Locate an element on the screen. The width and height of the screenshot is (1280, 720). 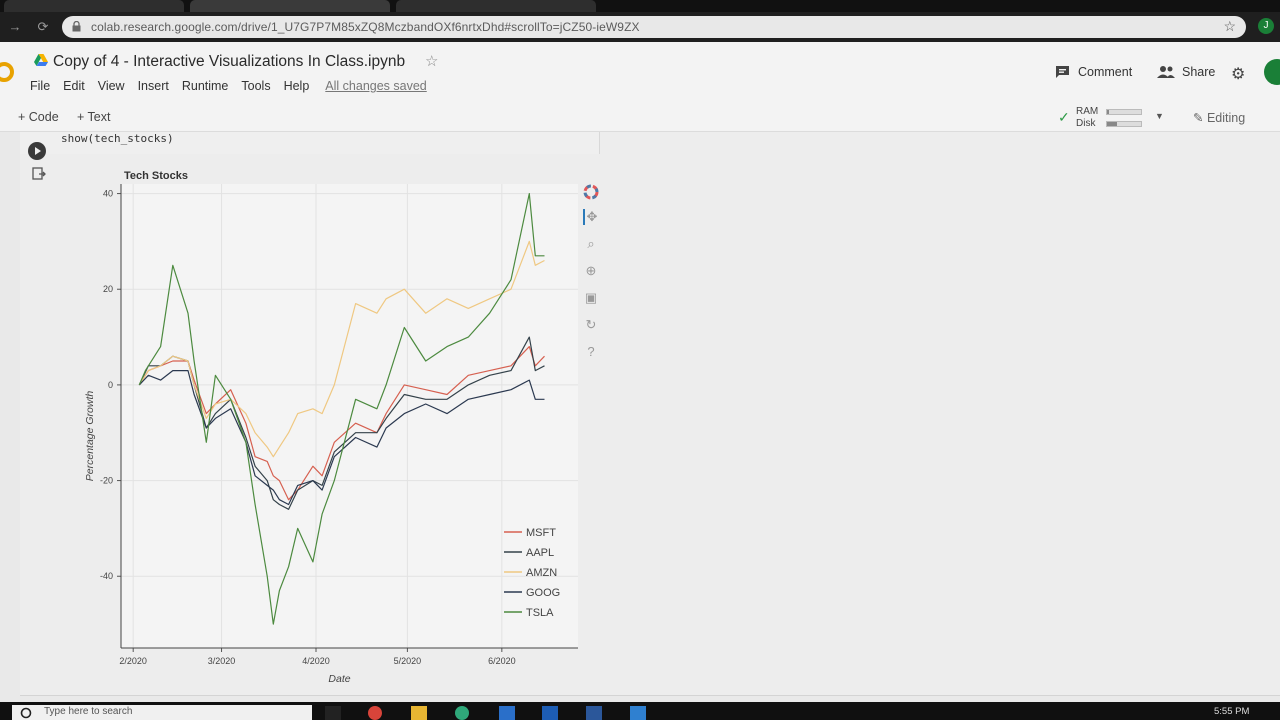
y-tick-label: 0 is located at coordinates (110, 385).